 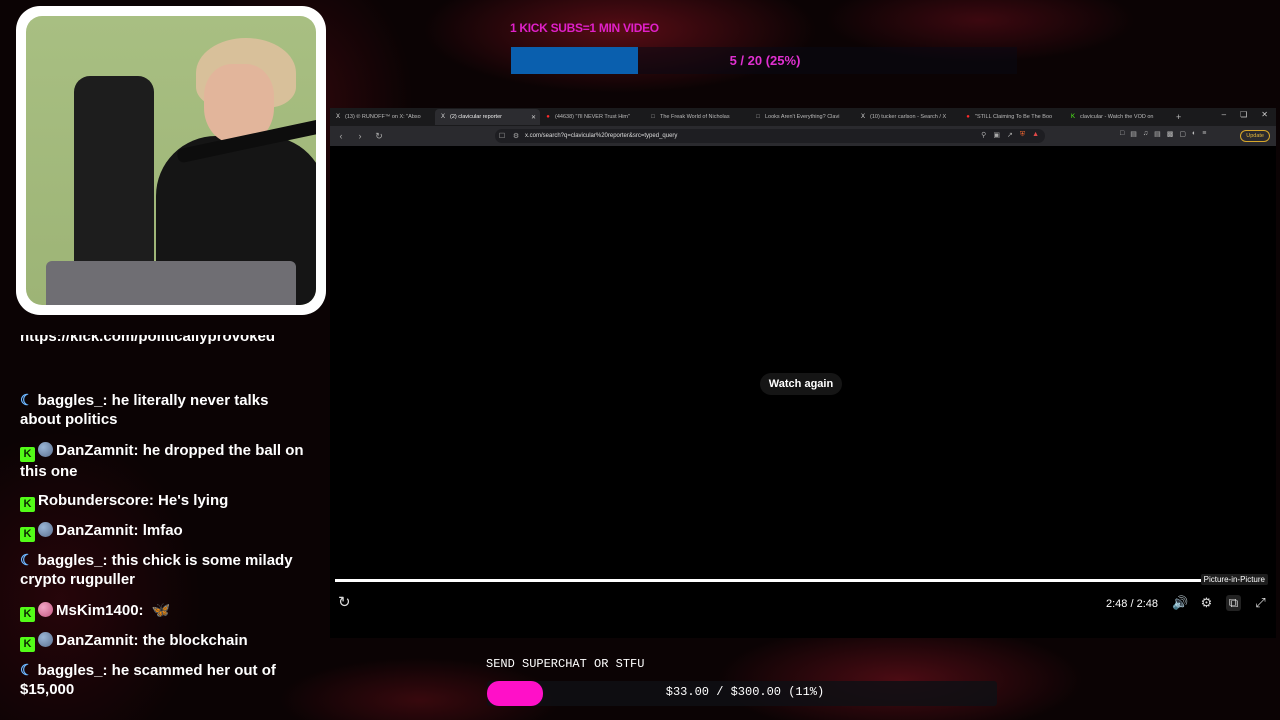 What do you see at coordinates (1157, 134) in the screenshot?
I see `reading-list-icon: ▤` at bounding box center [1157, 134].